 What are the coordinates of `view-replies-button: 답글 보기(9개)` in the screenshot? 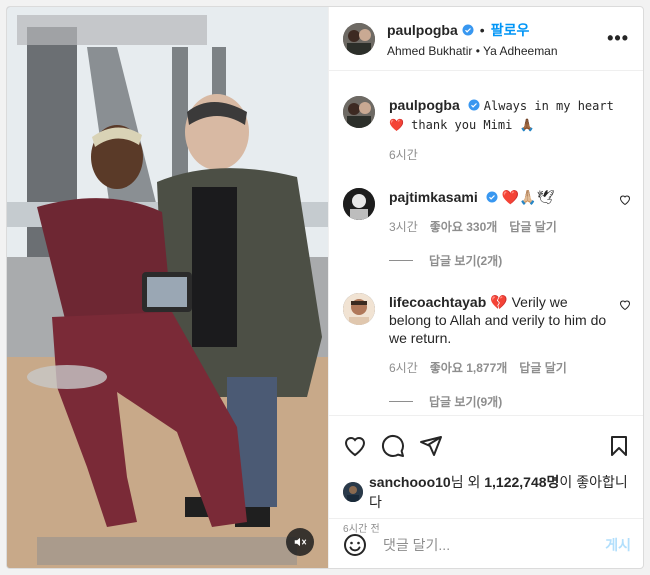 It's located at (510, 401).